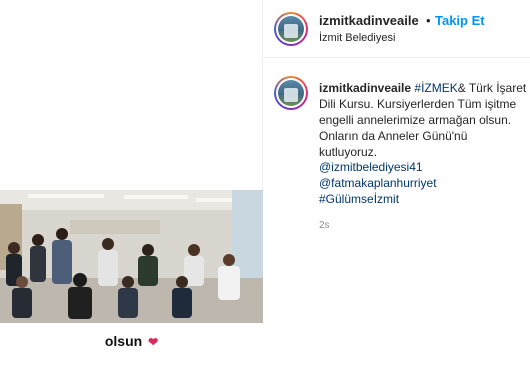 This screenshot has width=530, height=370. Describe the element at coordinates (435, 88) in the screenshot. I see `caption-hashtag: #İZMEK` at that location.